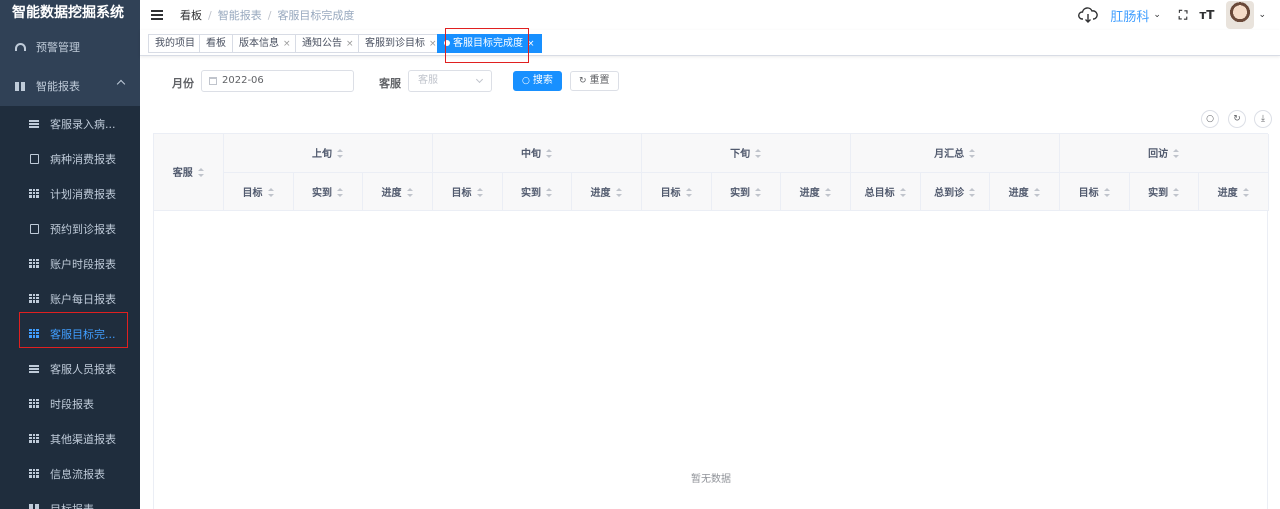 The image size is (1280, 509). Describe the element at coordinates (157, 15) in the screenshot. I see `hamburger-icon` at that location.